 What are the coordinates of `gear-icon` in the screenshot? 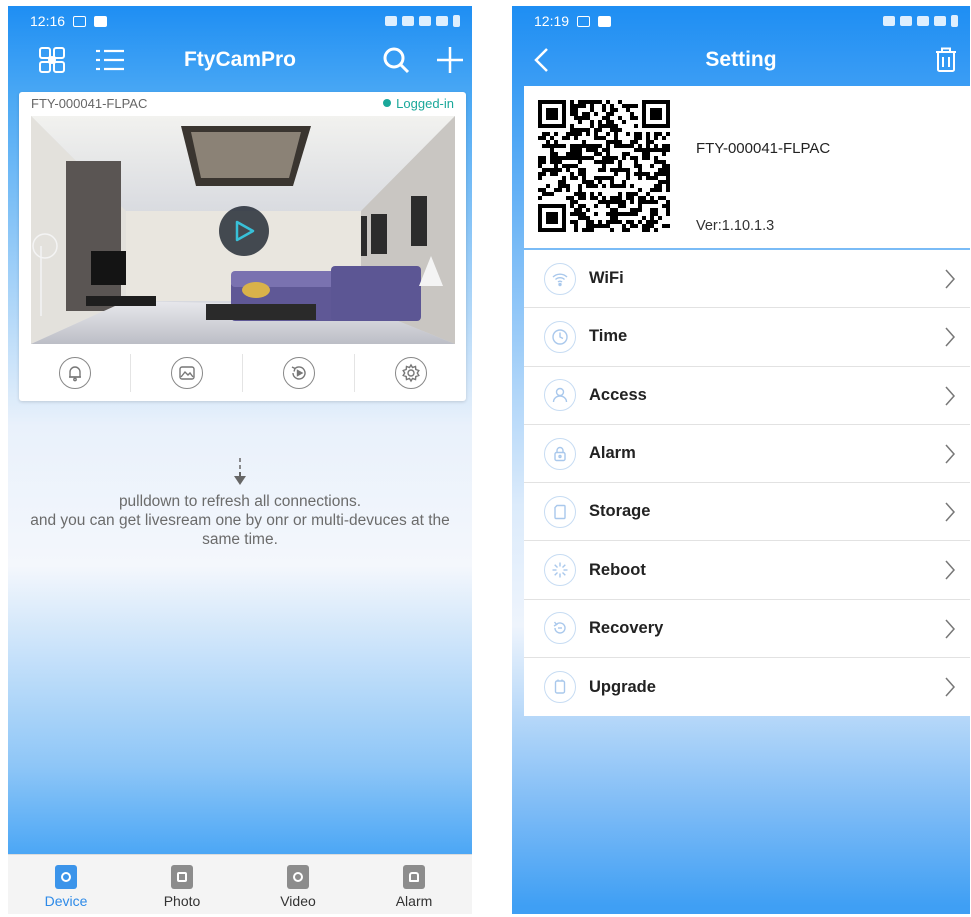 It's located at (410, 373).